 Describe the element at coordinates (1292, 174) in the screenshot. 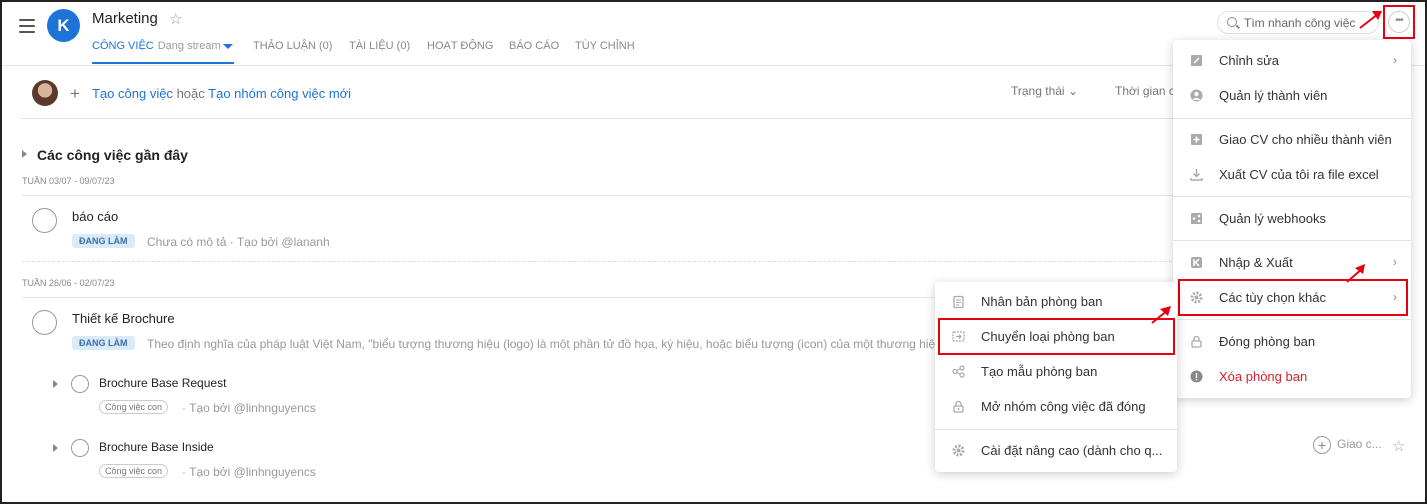

I see `menu-item-export-excel: Xuất CV của tôi ra file excel` at that location.